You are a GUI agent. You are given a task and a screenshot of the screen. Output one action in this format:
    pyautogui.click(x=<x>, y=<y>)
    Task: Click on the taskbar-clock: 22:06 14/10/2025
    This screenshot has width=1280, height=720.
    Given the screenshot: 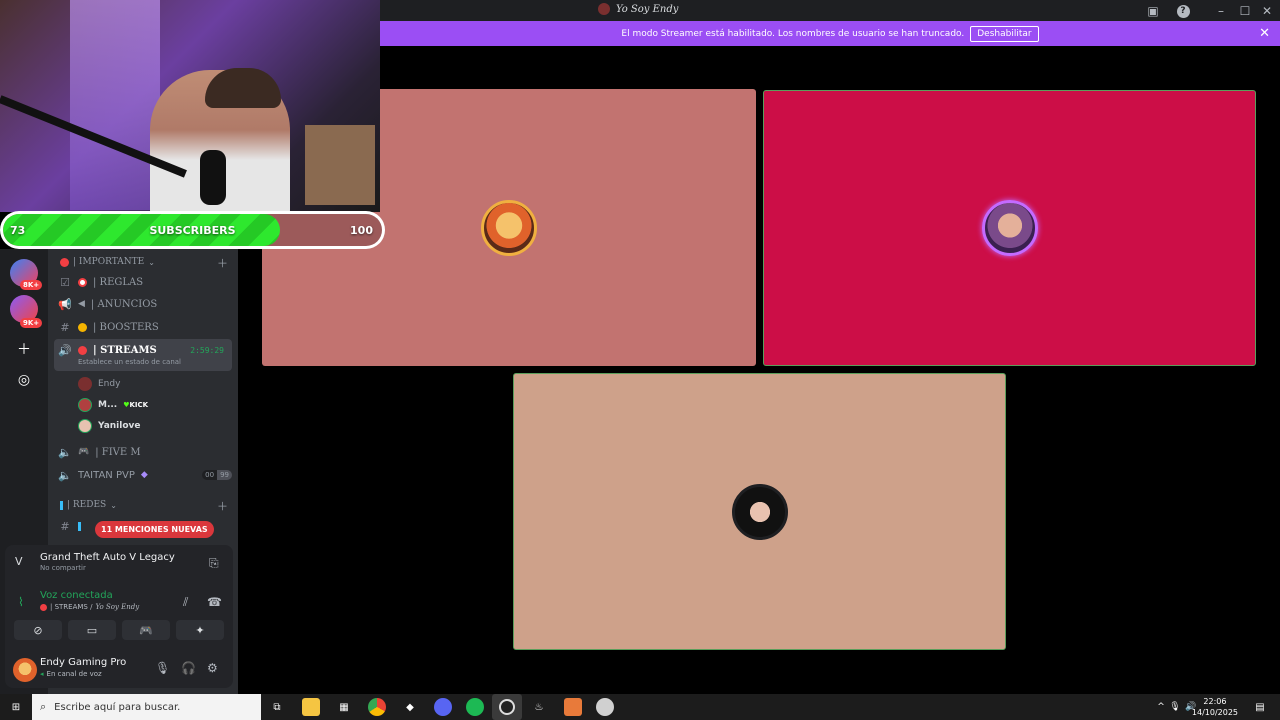 What is the action you would take?
    pyautogui.click(x=1215, y=707)
    